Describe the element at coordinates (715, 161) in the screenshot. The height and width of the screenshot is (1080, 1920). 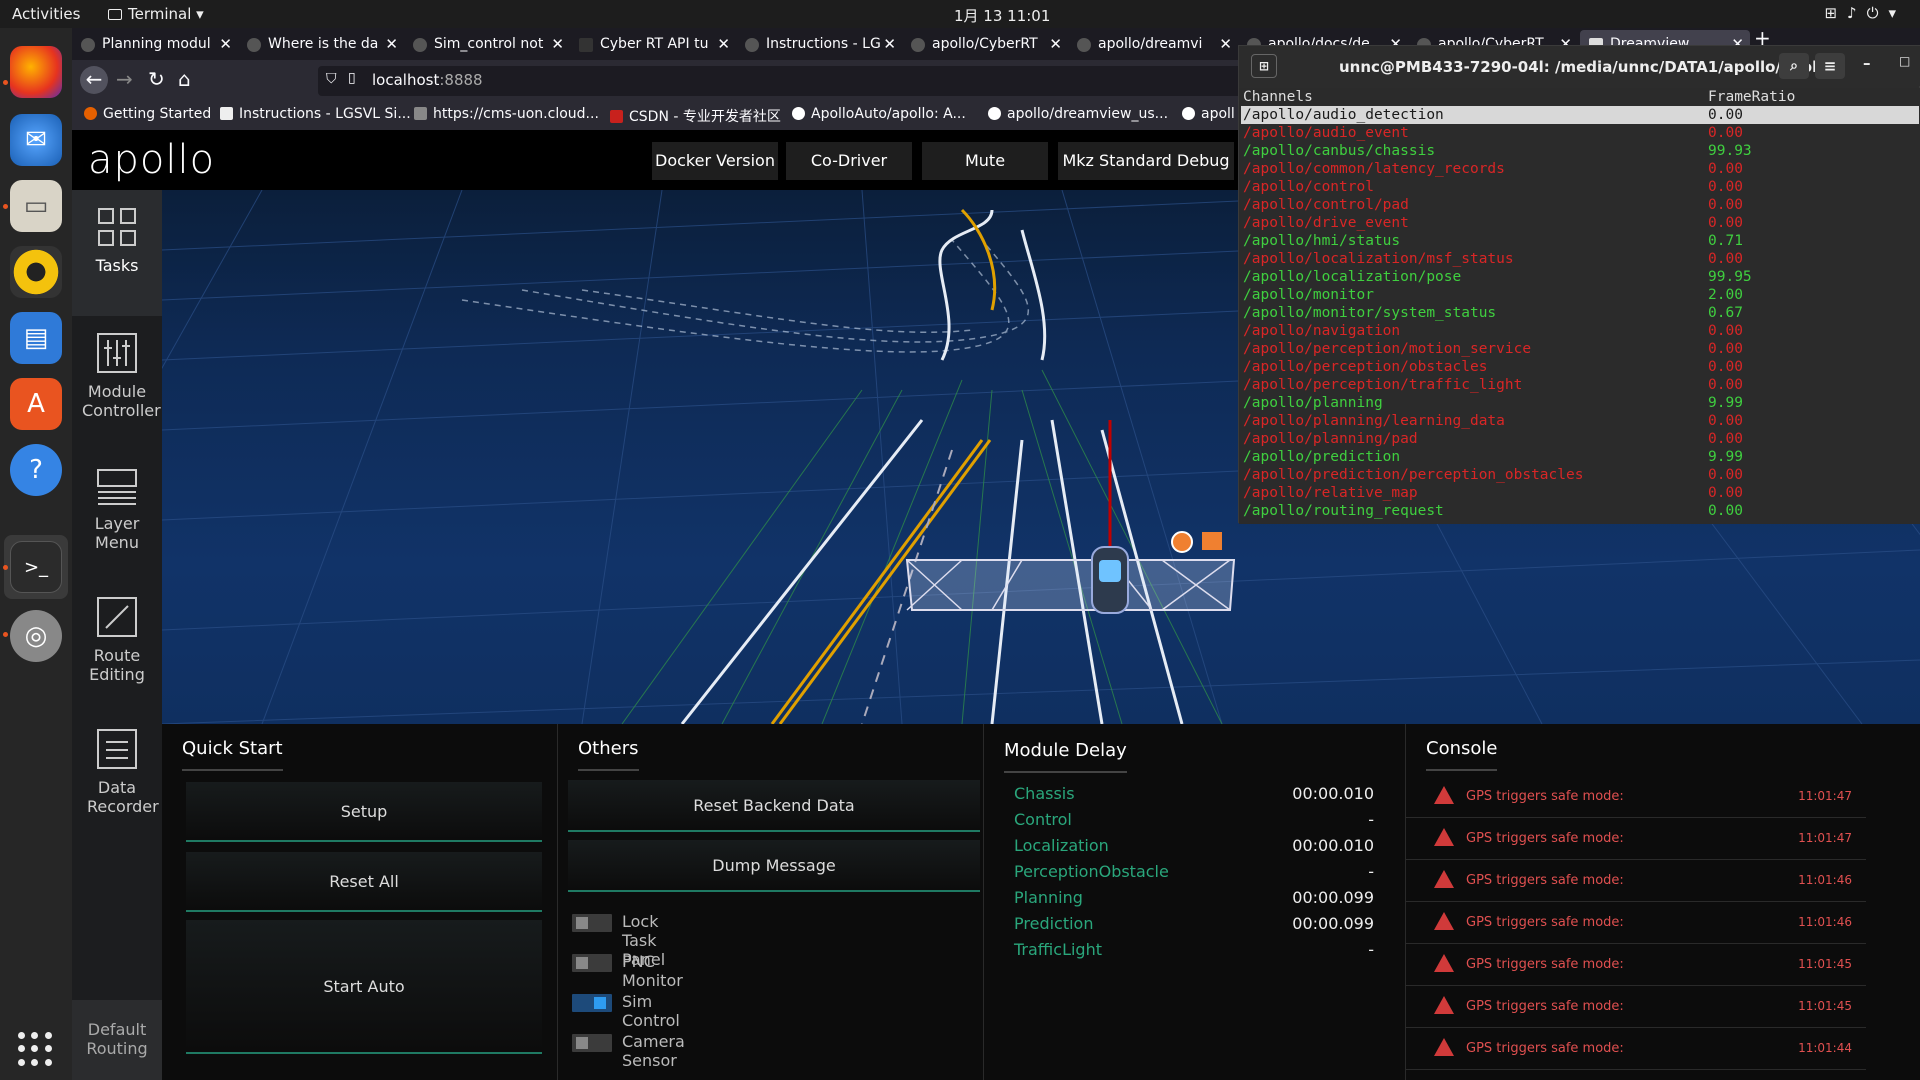
I see `docker-version-button: Docker Version` at that location.